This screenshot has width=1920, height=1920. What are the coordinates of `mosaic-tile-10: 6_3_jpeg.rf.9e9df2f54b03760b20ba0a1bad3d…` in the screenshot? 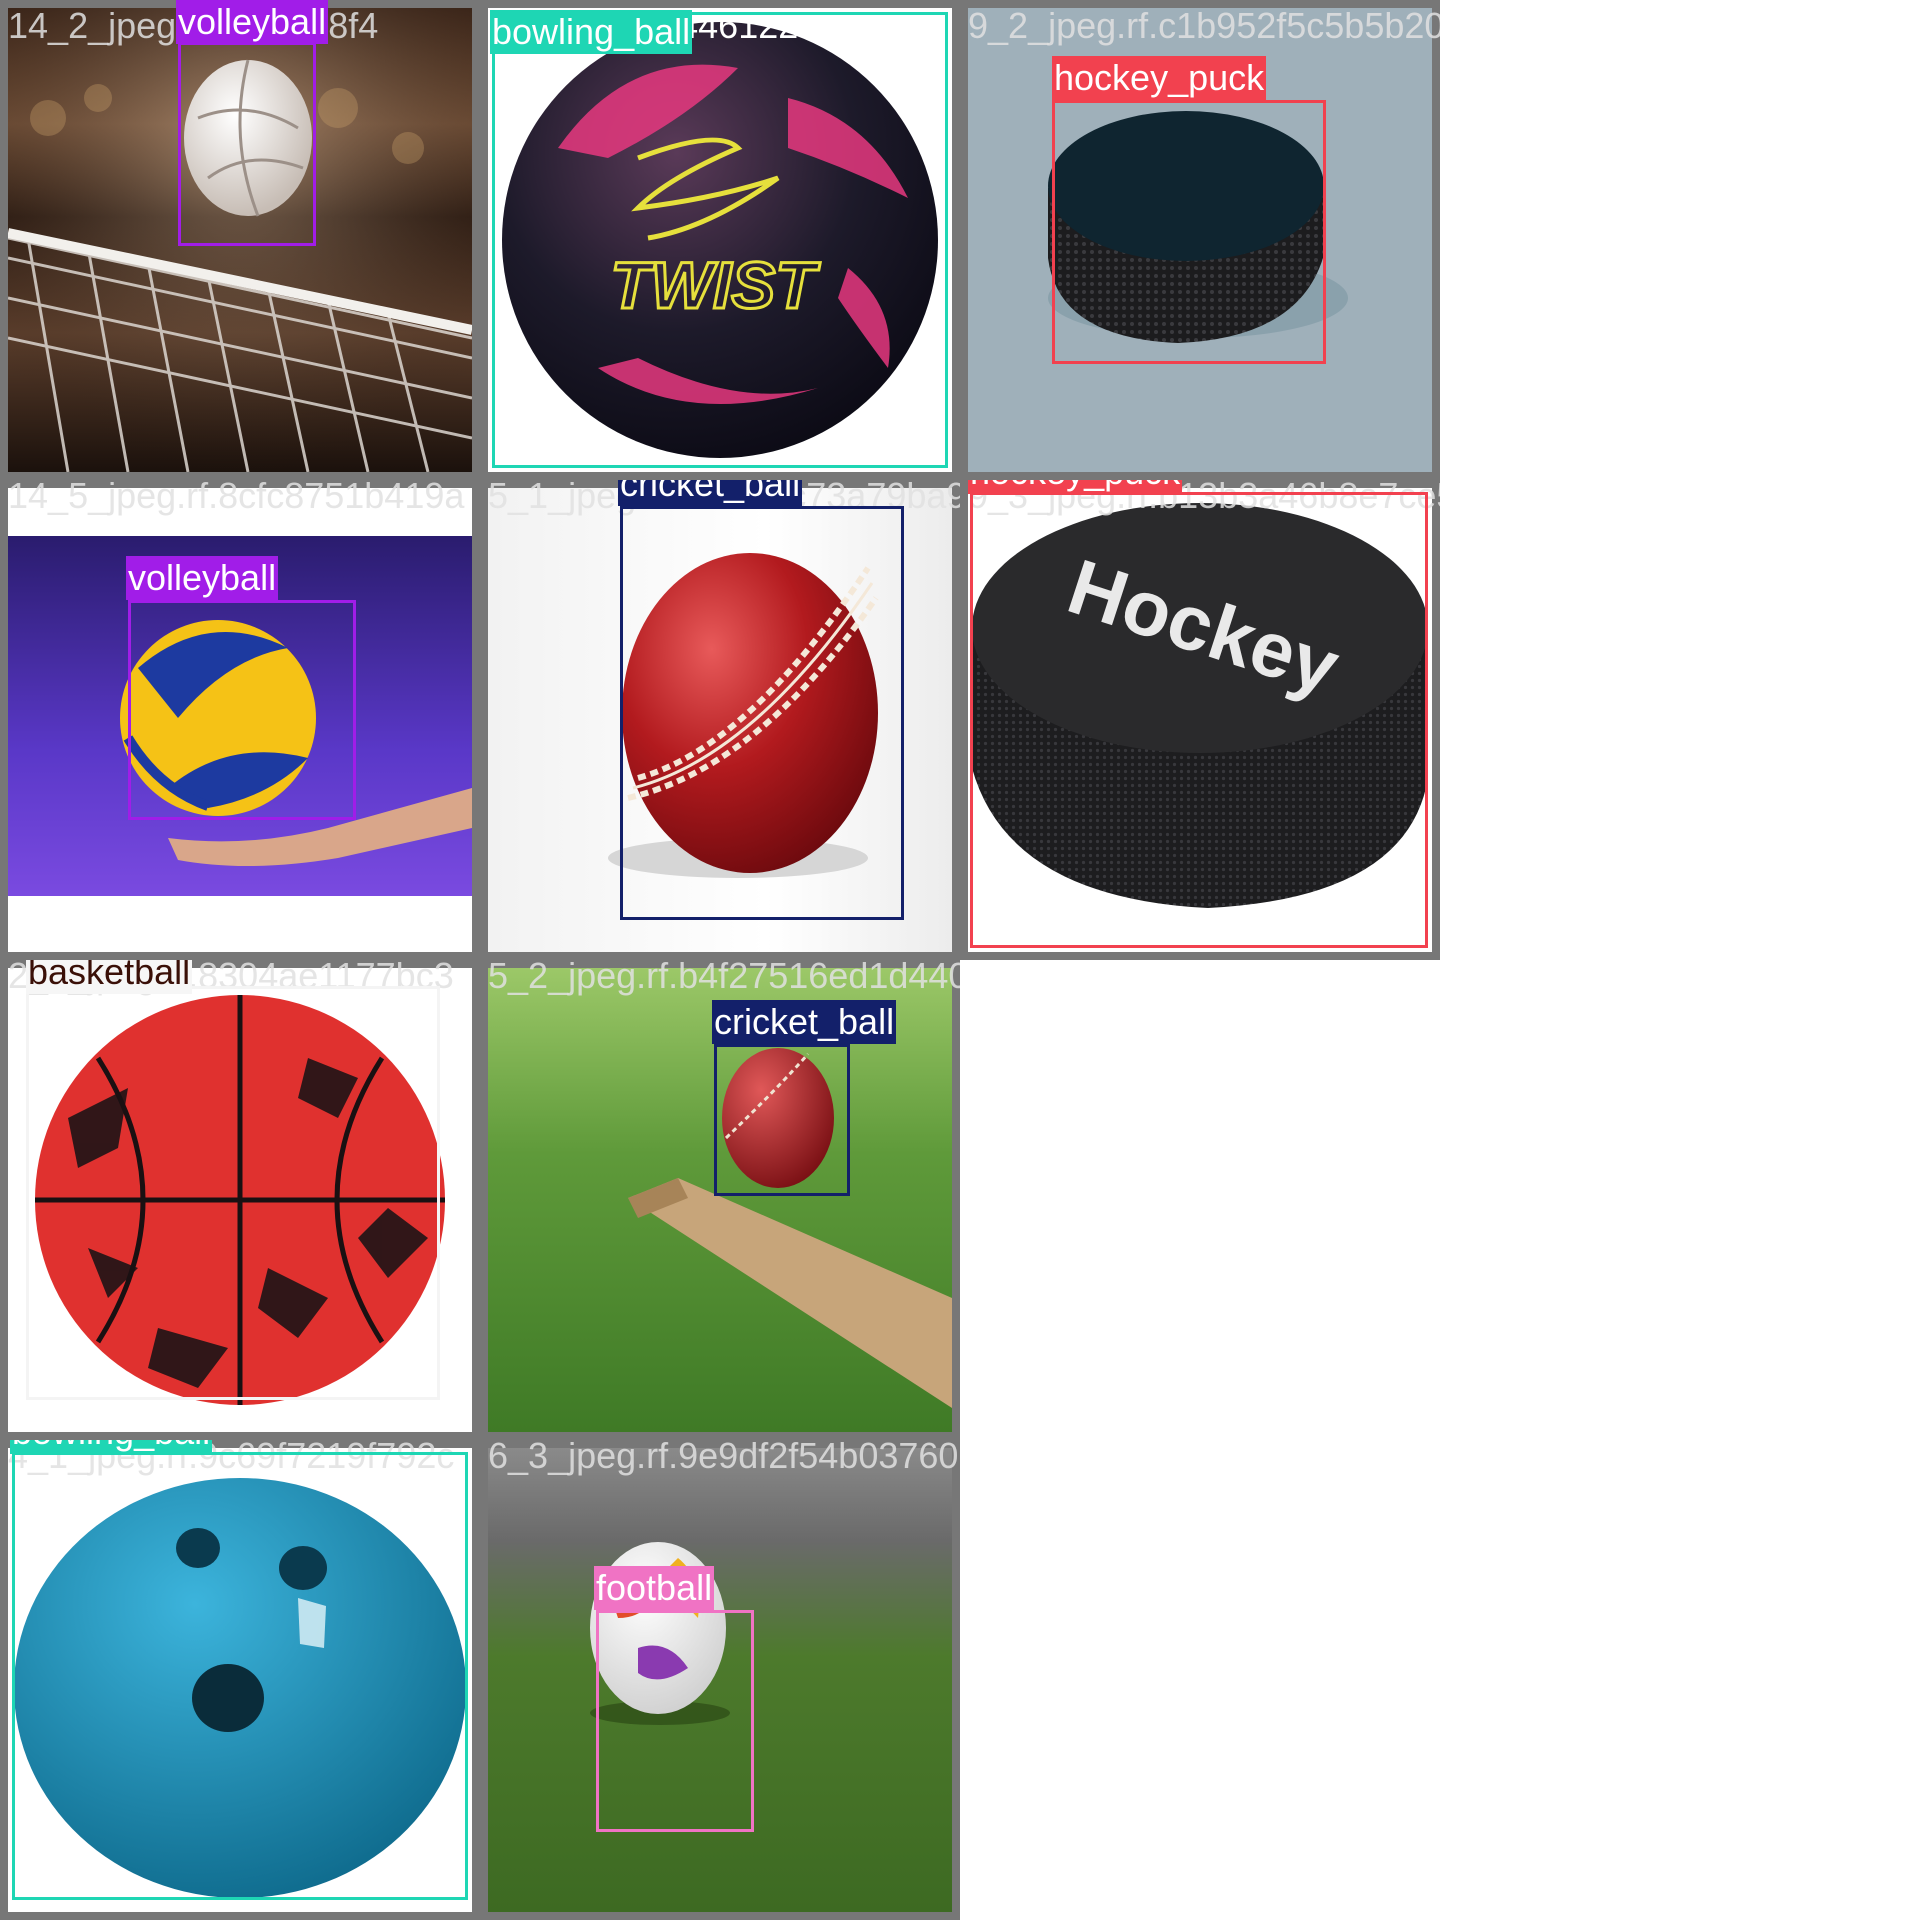 It's located at (720, 1680).